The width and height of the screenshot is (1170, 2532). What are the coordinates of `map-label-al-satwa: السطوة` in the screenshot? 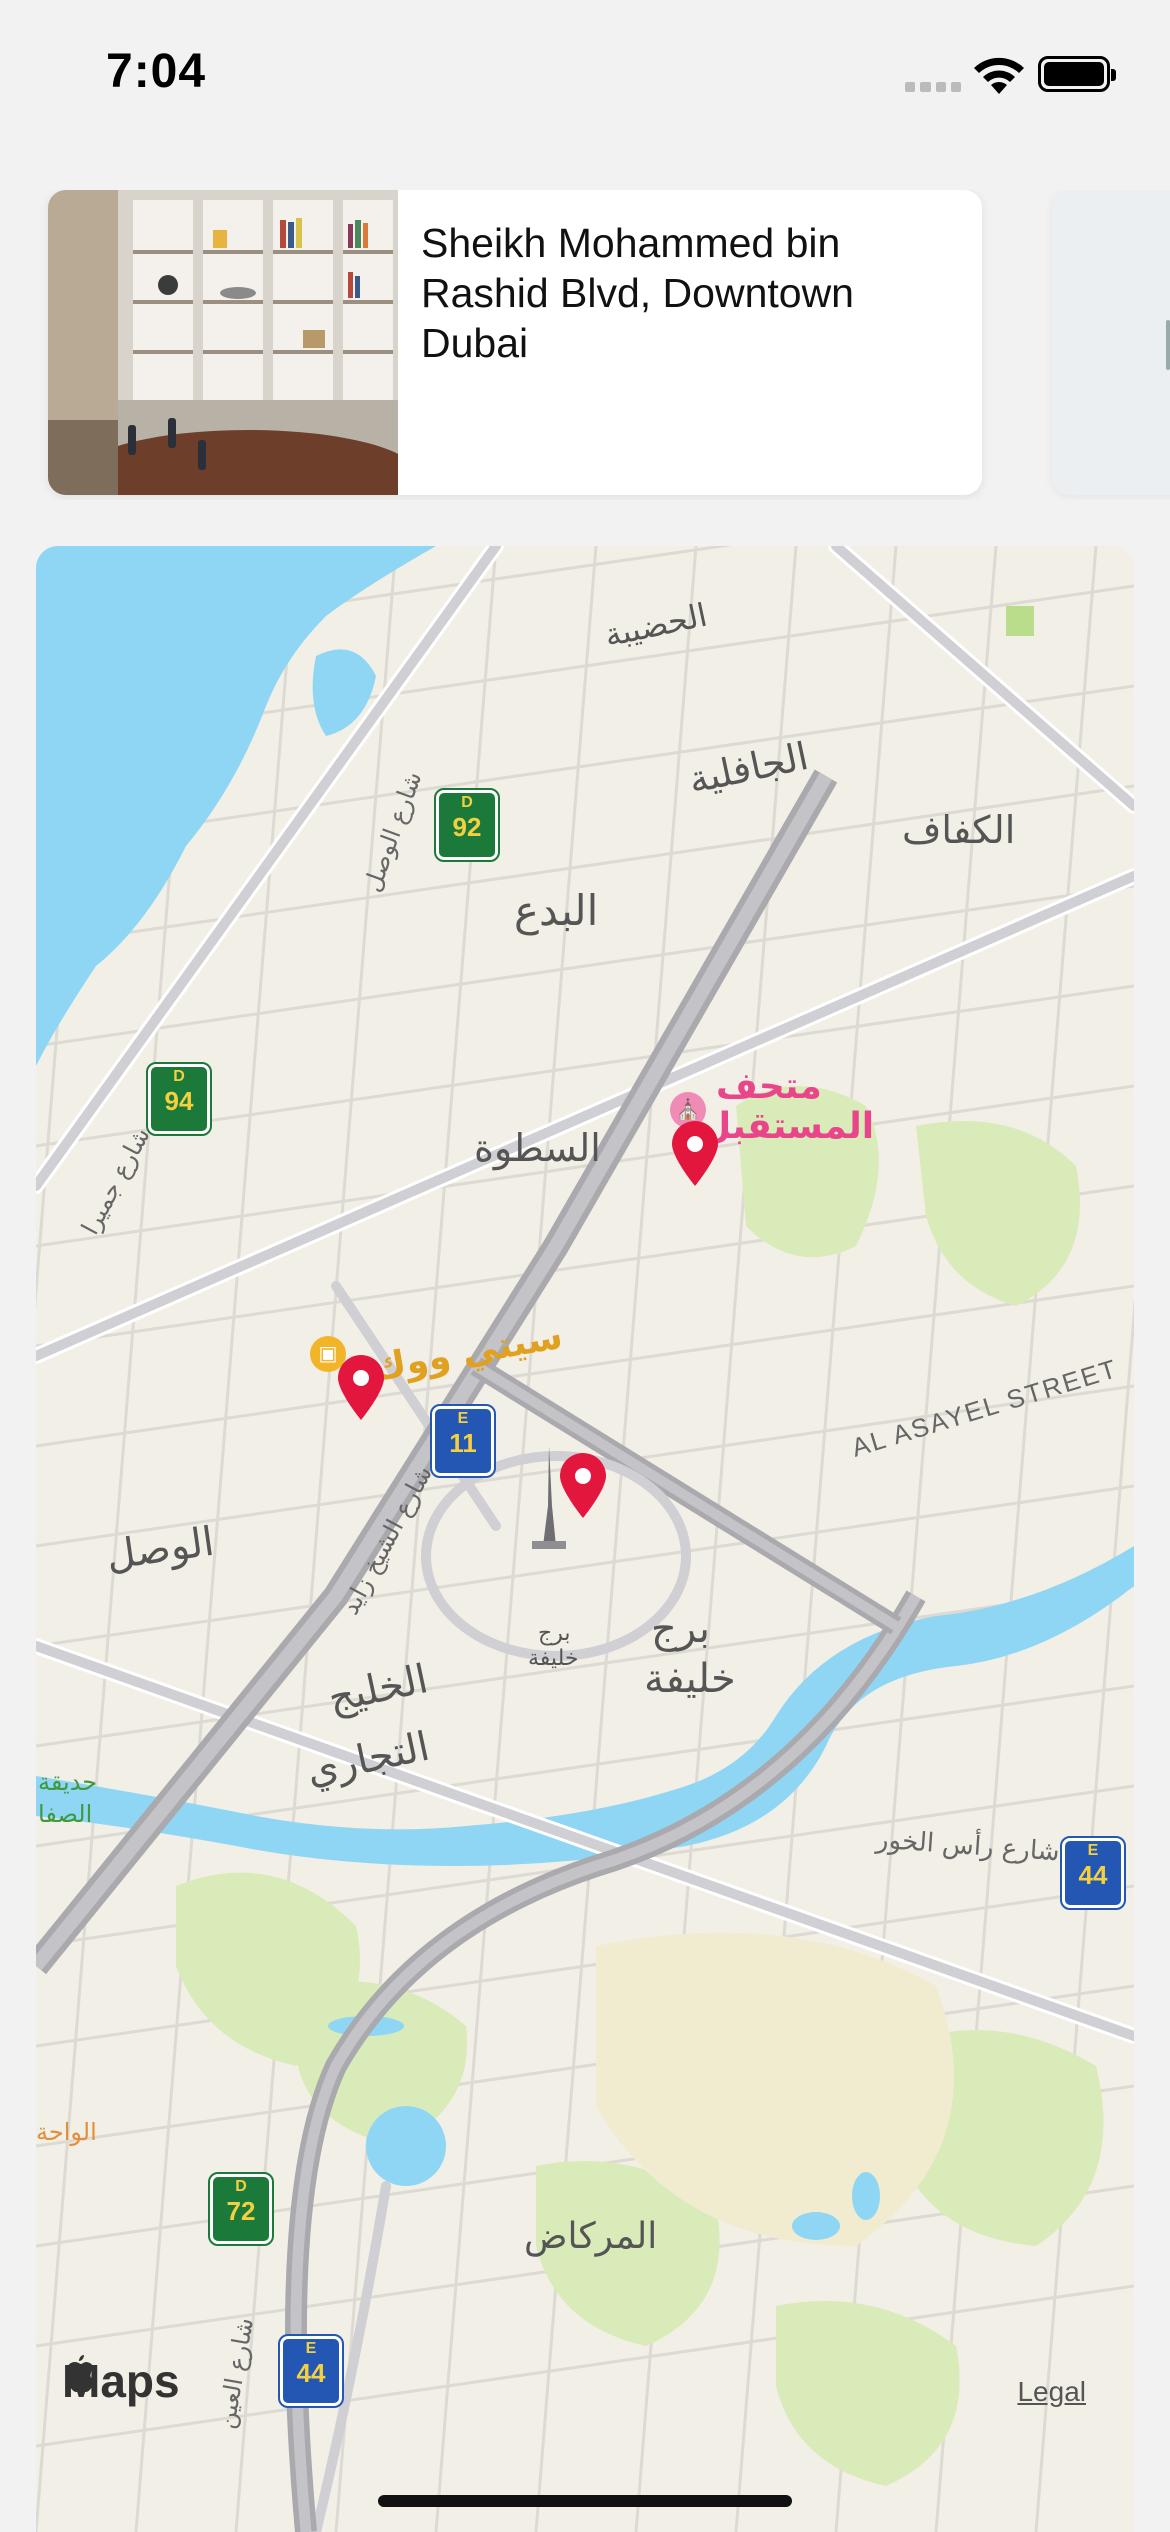 It's located at (537, 1148).